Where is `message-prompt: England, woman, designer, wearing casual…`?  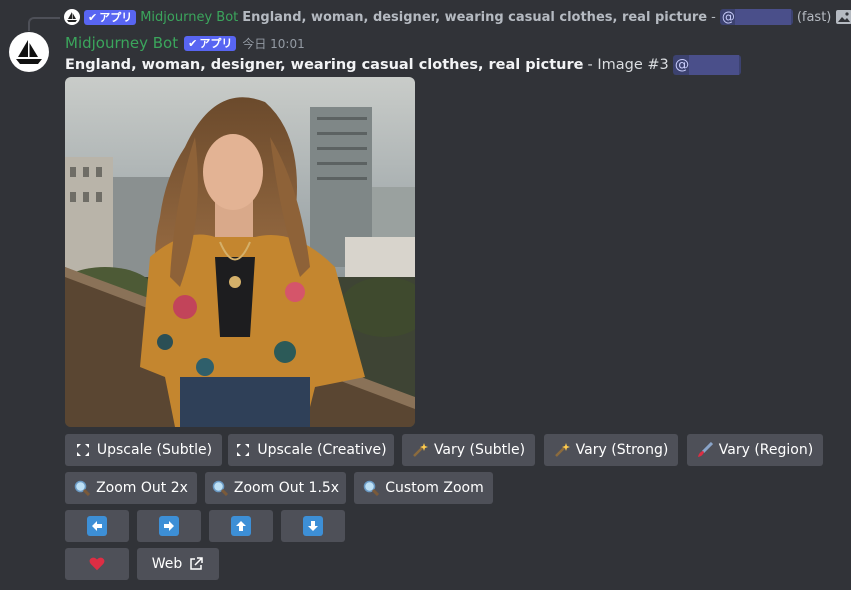
message-prompt: England, woman, designer, wearing casual… is located at coordinates (324, 65).